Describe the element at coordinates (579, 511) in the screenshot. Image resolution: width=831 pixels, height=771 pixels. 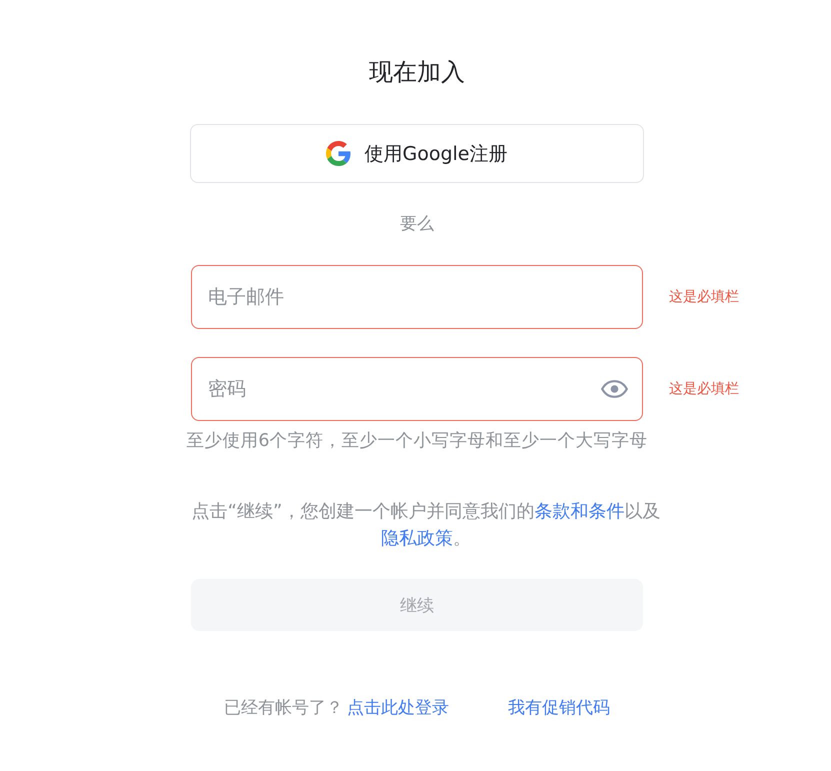
I see `policy-link: 条款和条件` at that location.